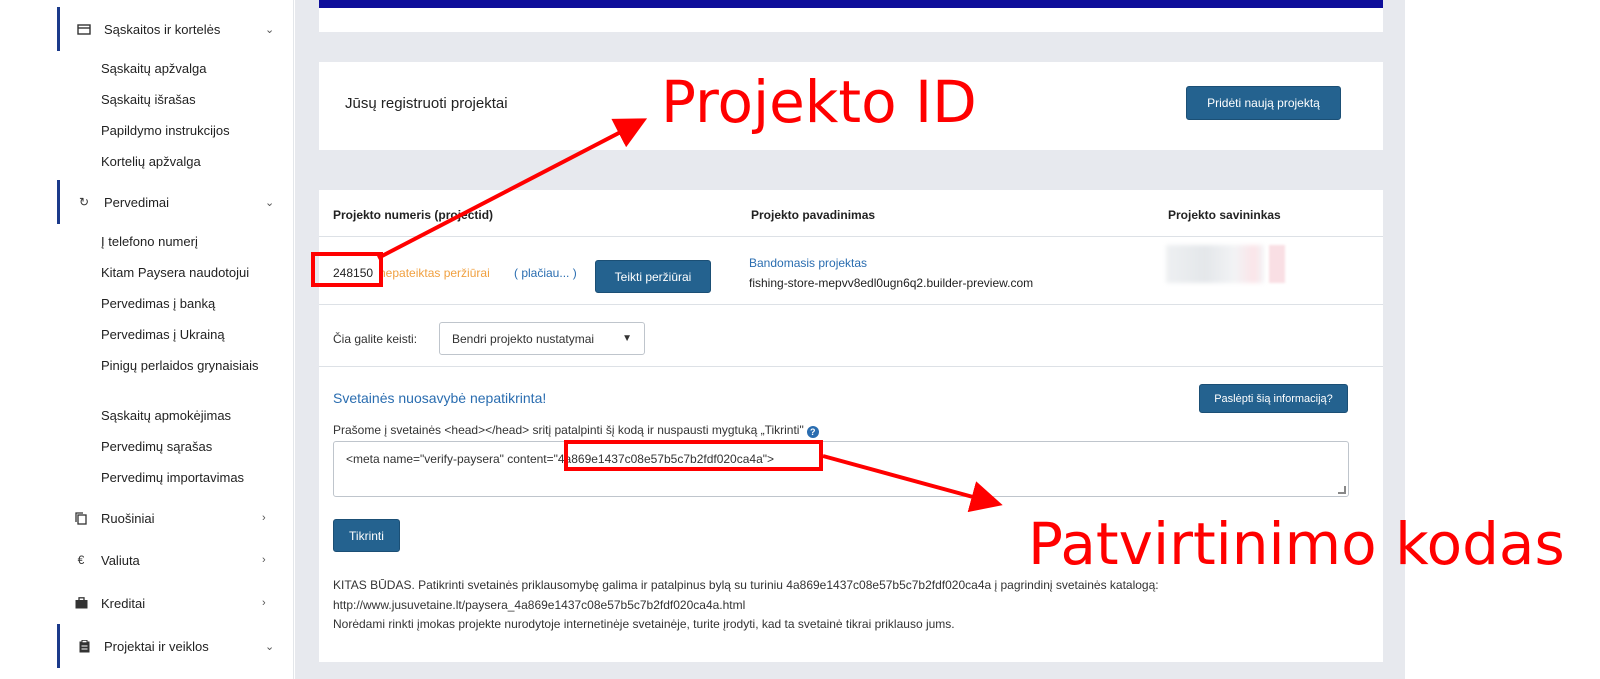  I want to click on sidebar-section-label: Pervedimai, so click(137, 202).